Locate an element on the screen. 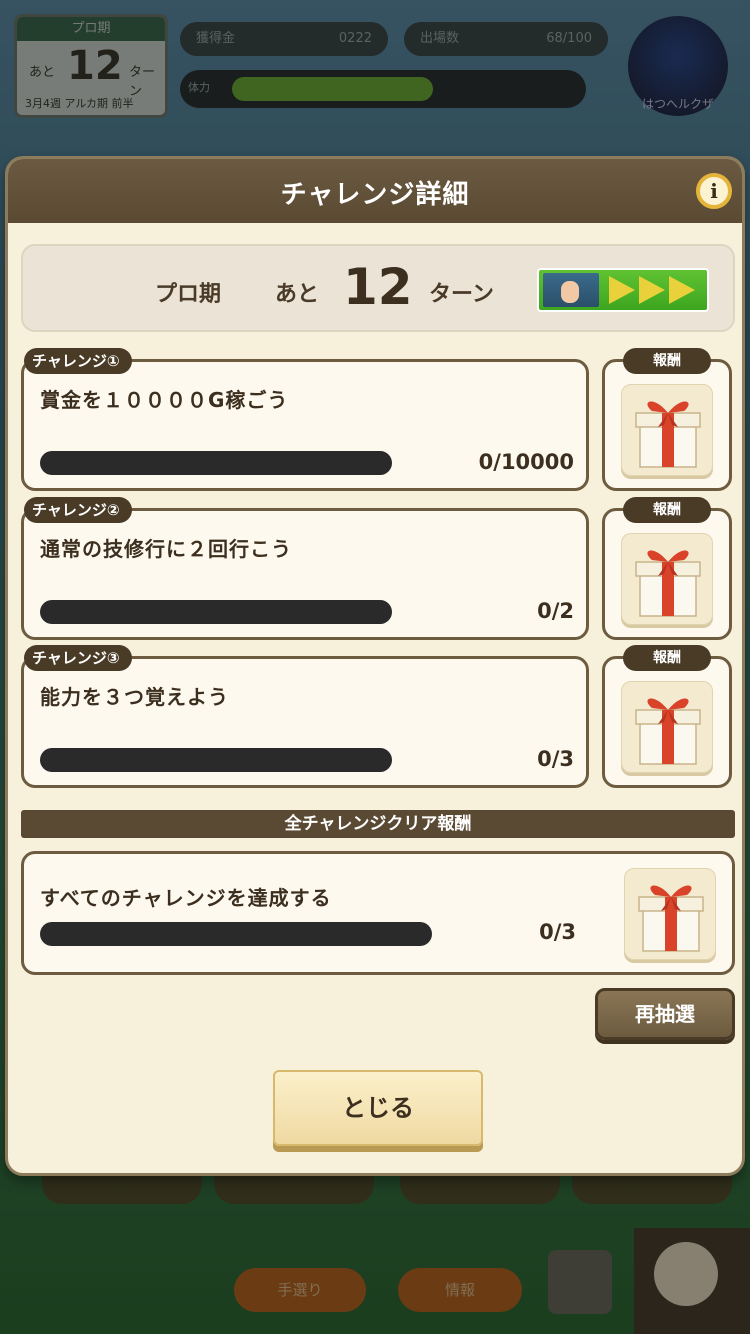  period-label: プロ期 is located at coordinates (188, 294).